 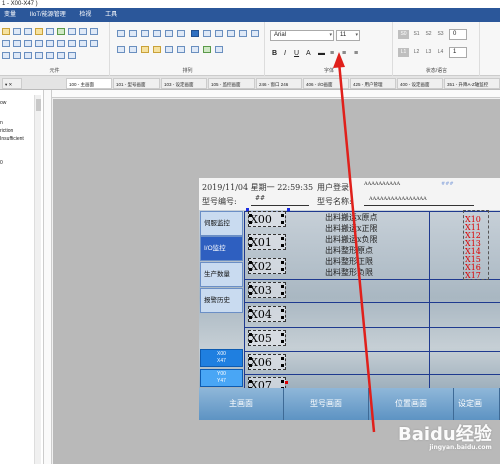 I want to click on model-name-value: AAAAAAAAAAAAAAAA, so click(x=398, y=199).